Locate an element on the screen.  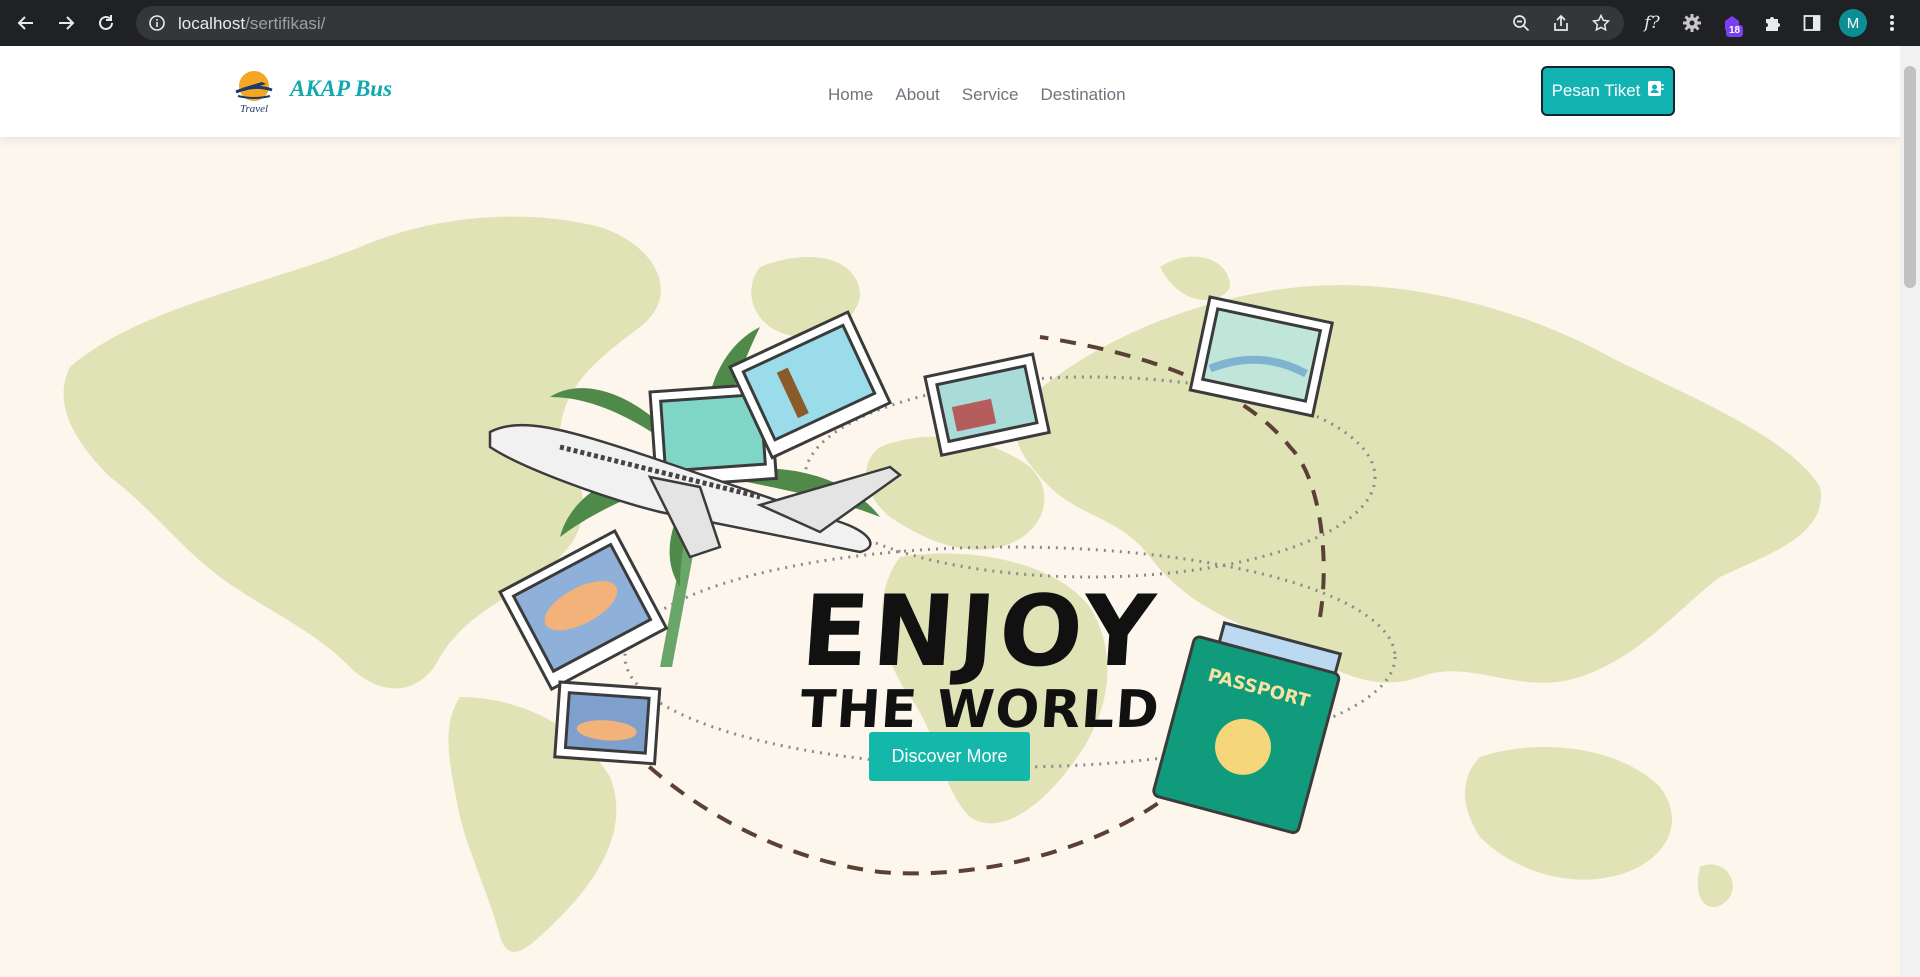
reload-icon is located at coordinates (106, 23).